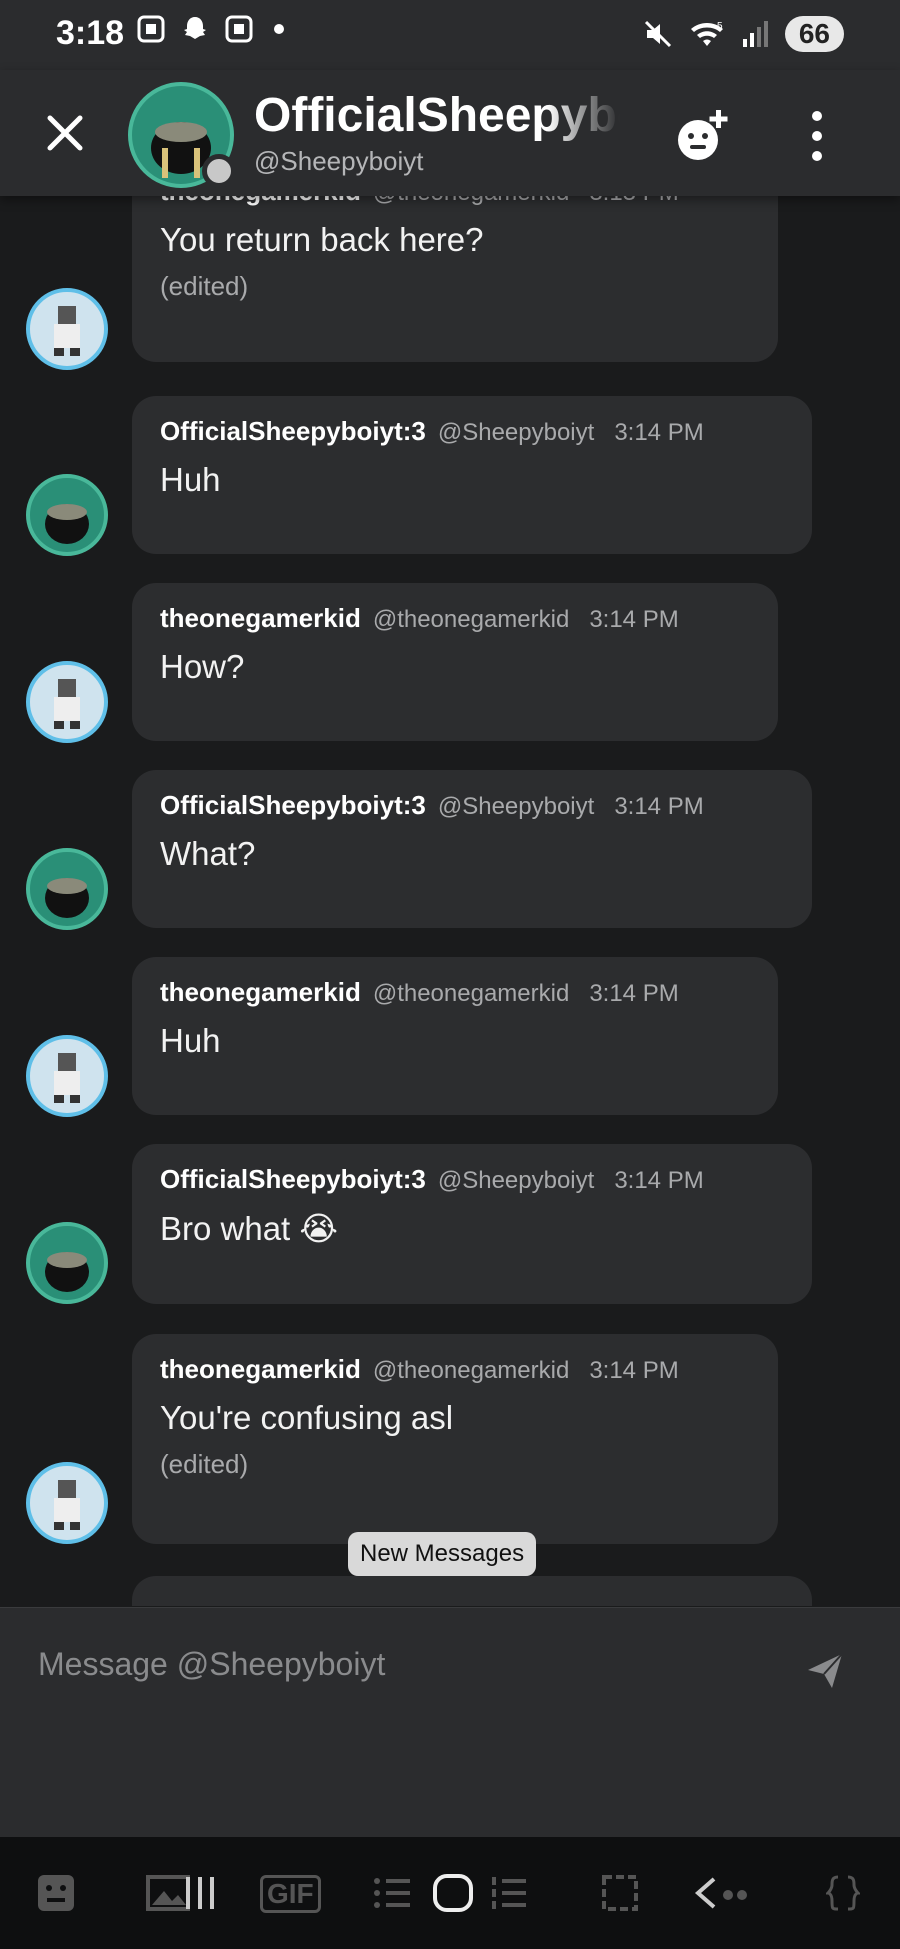 Image resolution: width=900 pixels, height=1949 pixels. I want to click on status-notification-icons, so click(210, 29).